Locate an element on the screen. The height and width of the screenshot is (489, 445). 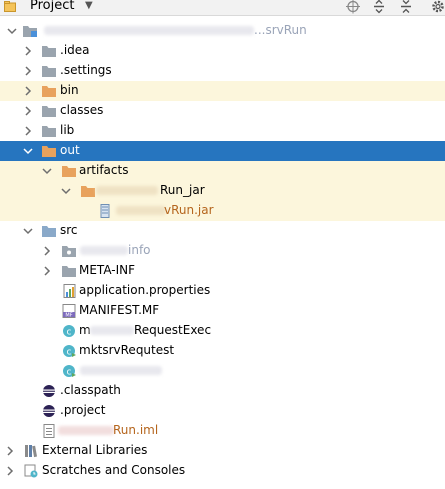
tree-label: mktsrvRequtest is located at coordinates (127, 350).